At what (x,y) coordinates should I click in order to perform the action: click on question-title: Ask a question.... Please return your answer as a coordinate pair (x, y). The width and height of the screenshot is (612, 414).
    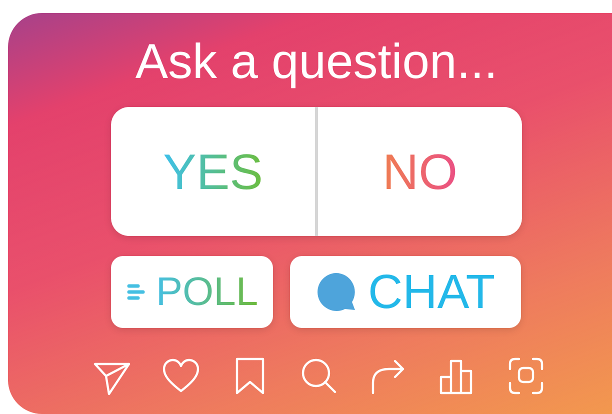
    Looking at the image, I should click on (316, 62).